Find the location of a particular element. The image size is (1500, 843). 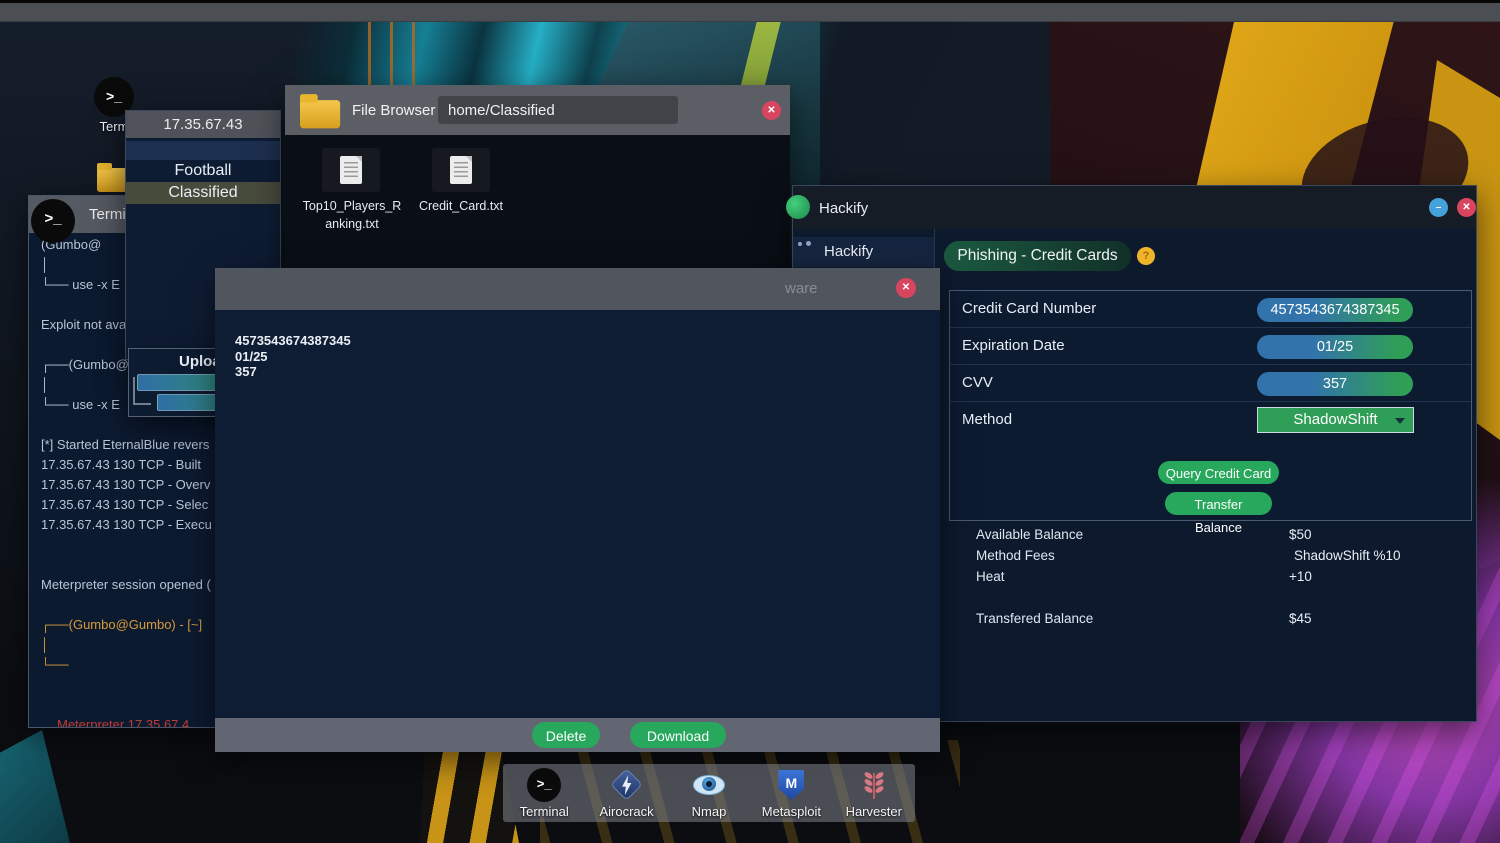

file-viewer-titlebar is located at coordinates (577, 289).